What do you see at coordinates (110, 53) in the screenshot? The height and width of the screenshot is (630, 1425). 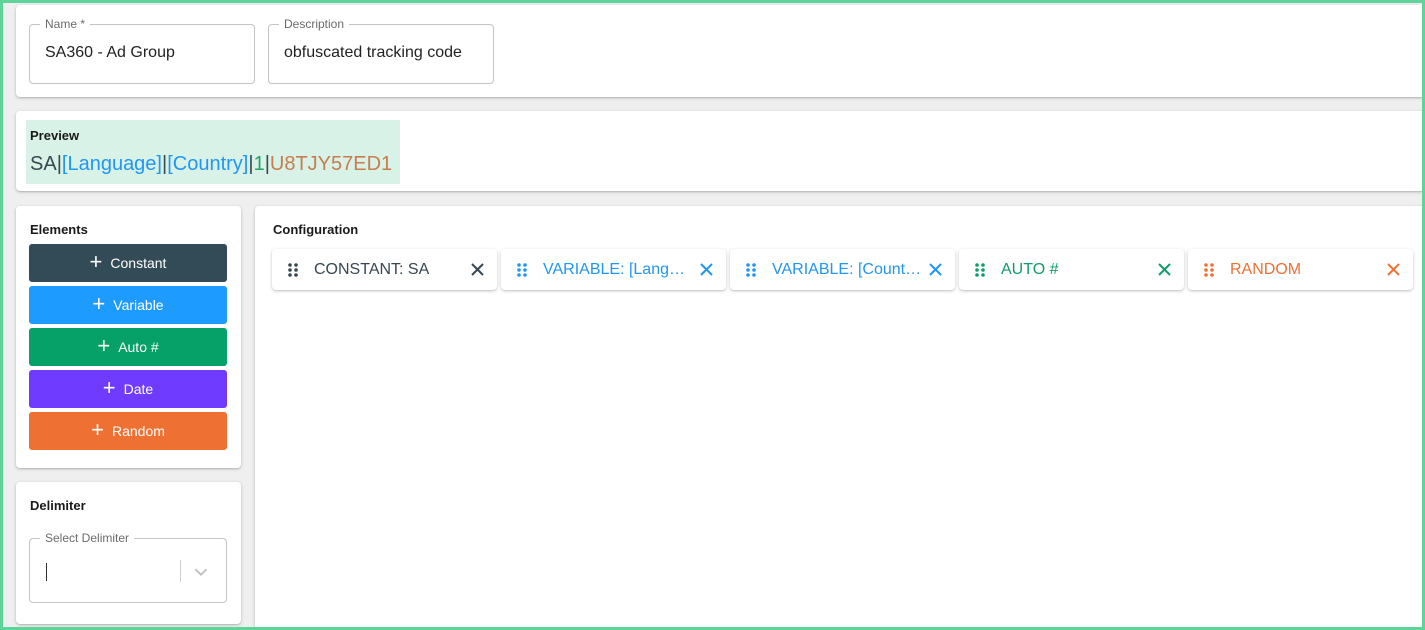 I see `name-field-value: SA360 - Ad Group` at bounding box center [110, 53].